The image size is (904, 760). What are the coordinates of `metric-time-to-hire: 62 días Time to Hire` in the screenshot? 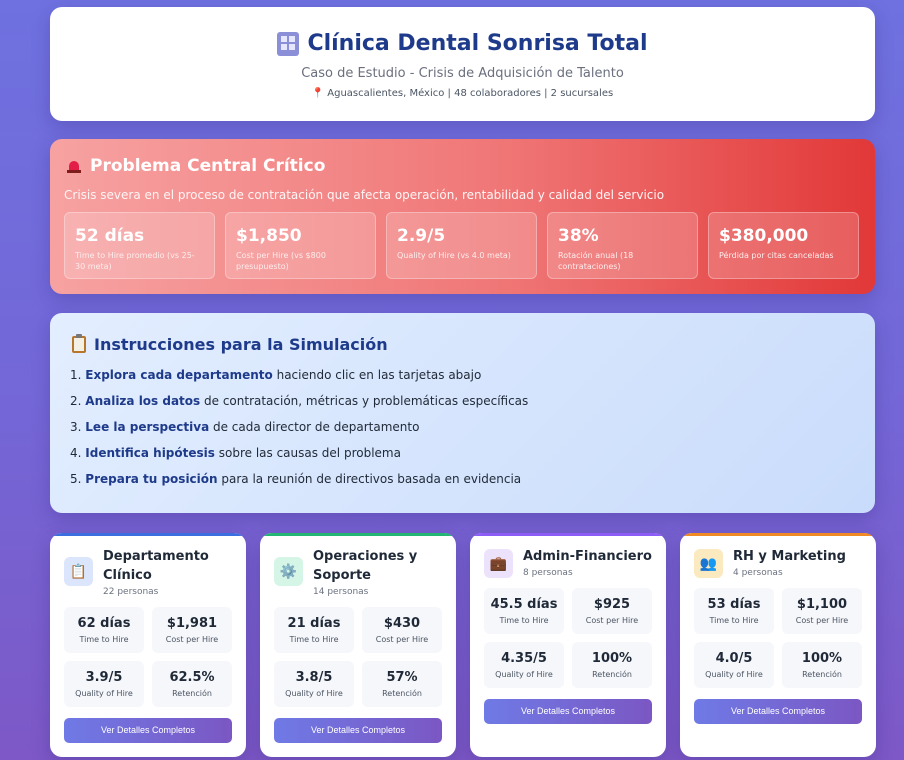 It's located at (104, 630).